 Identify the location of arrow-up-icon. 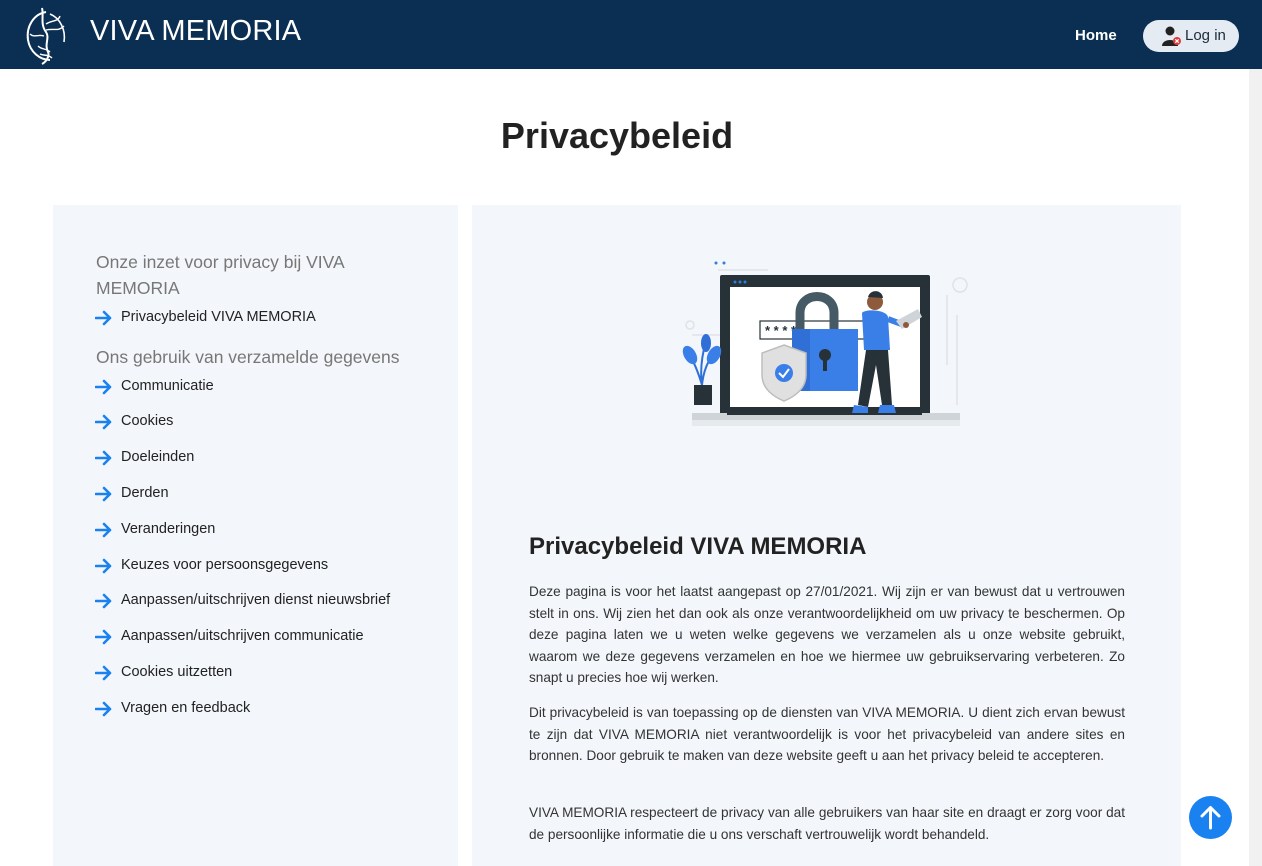
(1210, 818).